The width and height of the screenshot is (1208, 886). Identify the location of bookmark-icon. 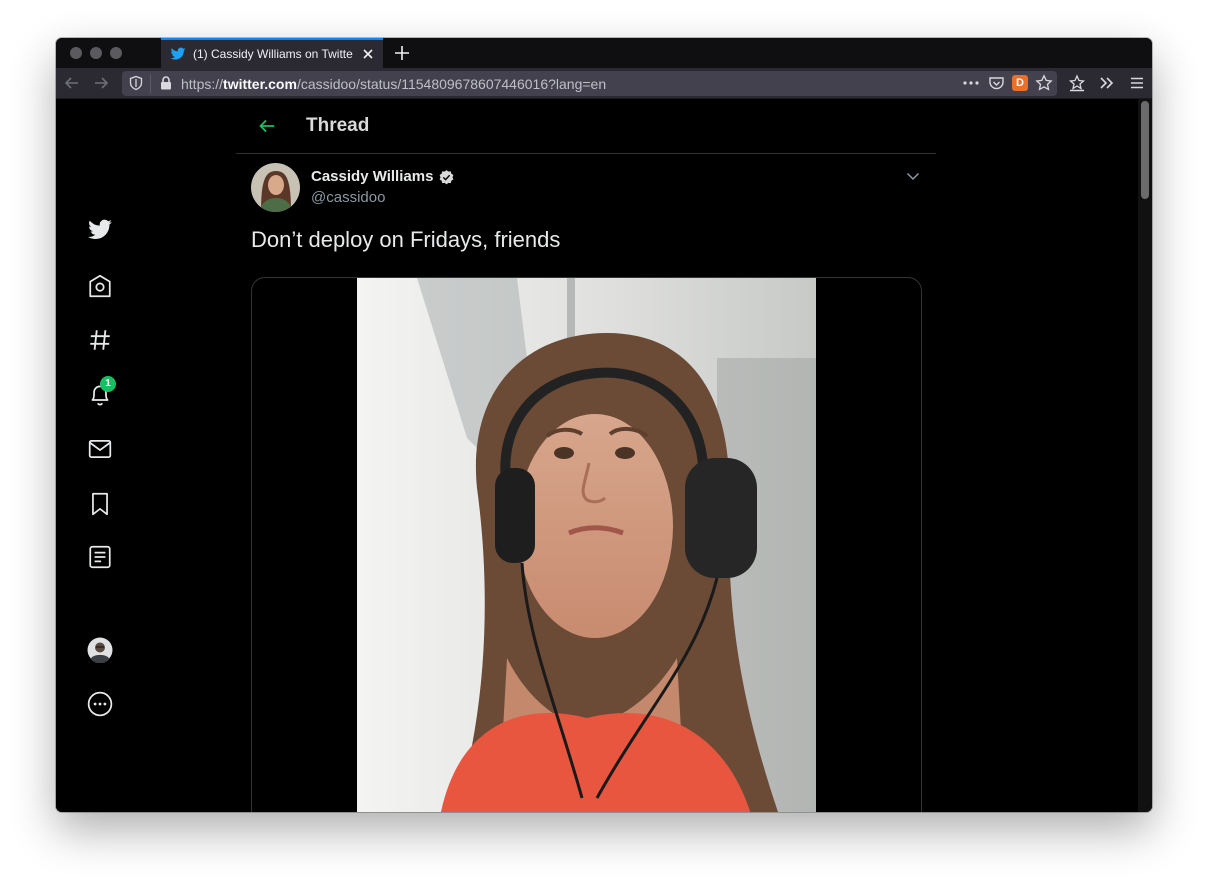
(100, 504).